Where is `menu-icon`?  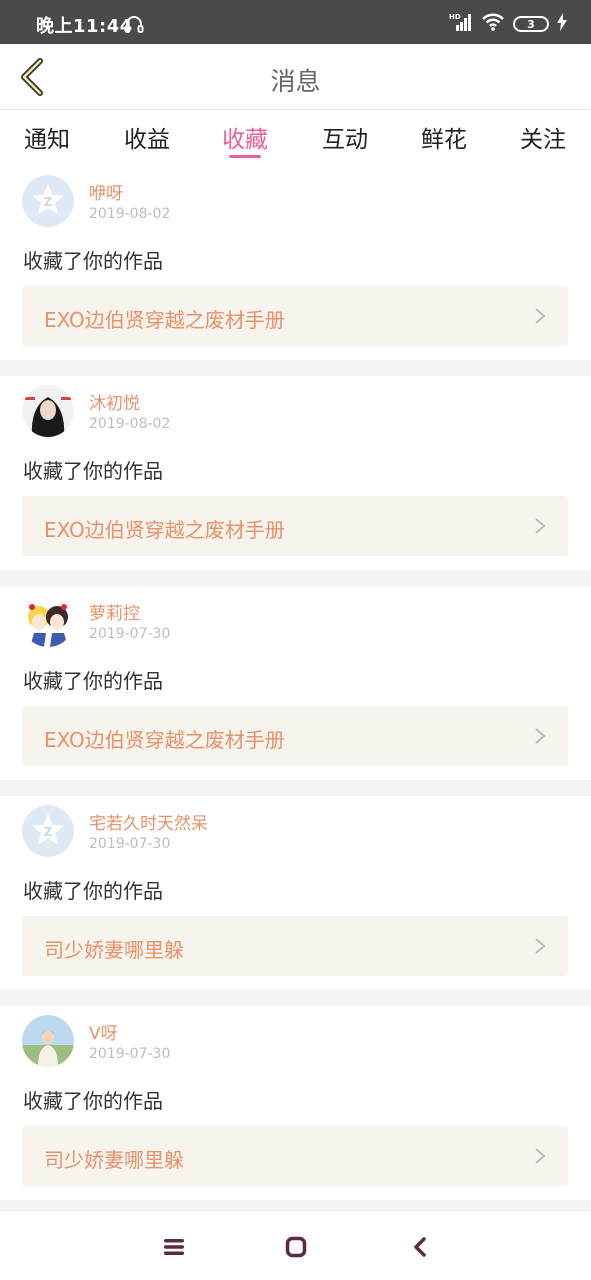
menu-icon is located at coordinates (174, 1247).